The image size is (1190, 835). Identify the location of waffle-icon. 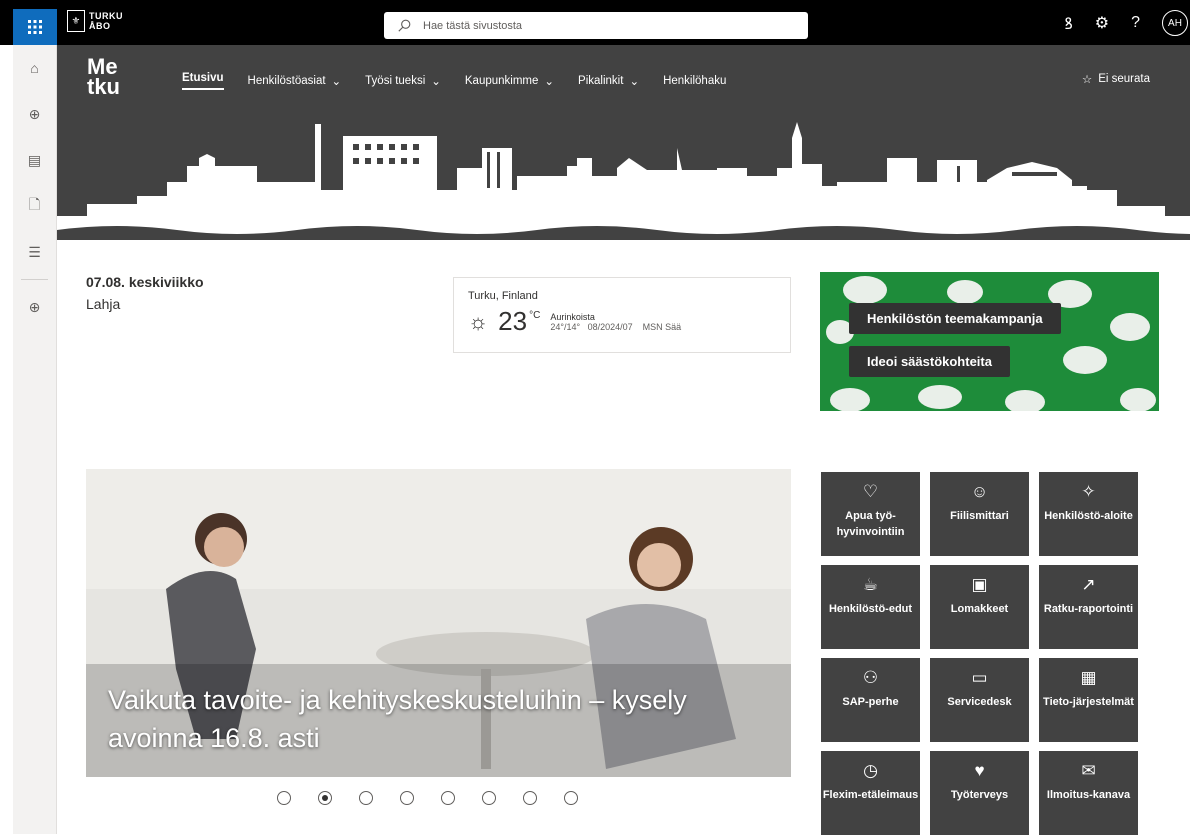
(35, 27).